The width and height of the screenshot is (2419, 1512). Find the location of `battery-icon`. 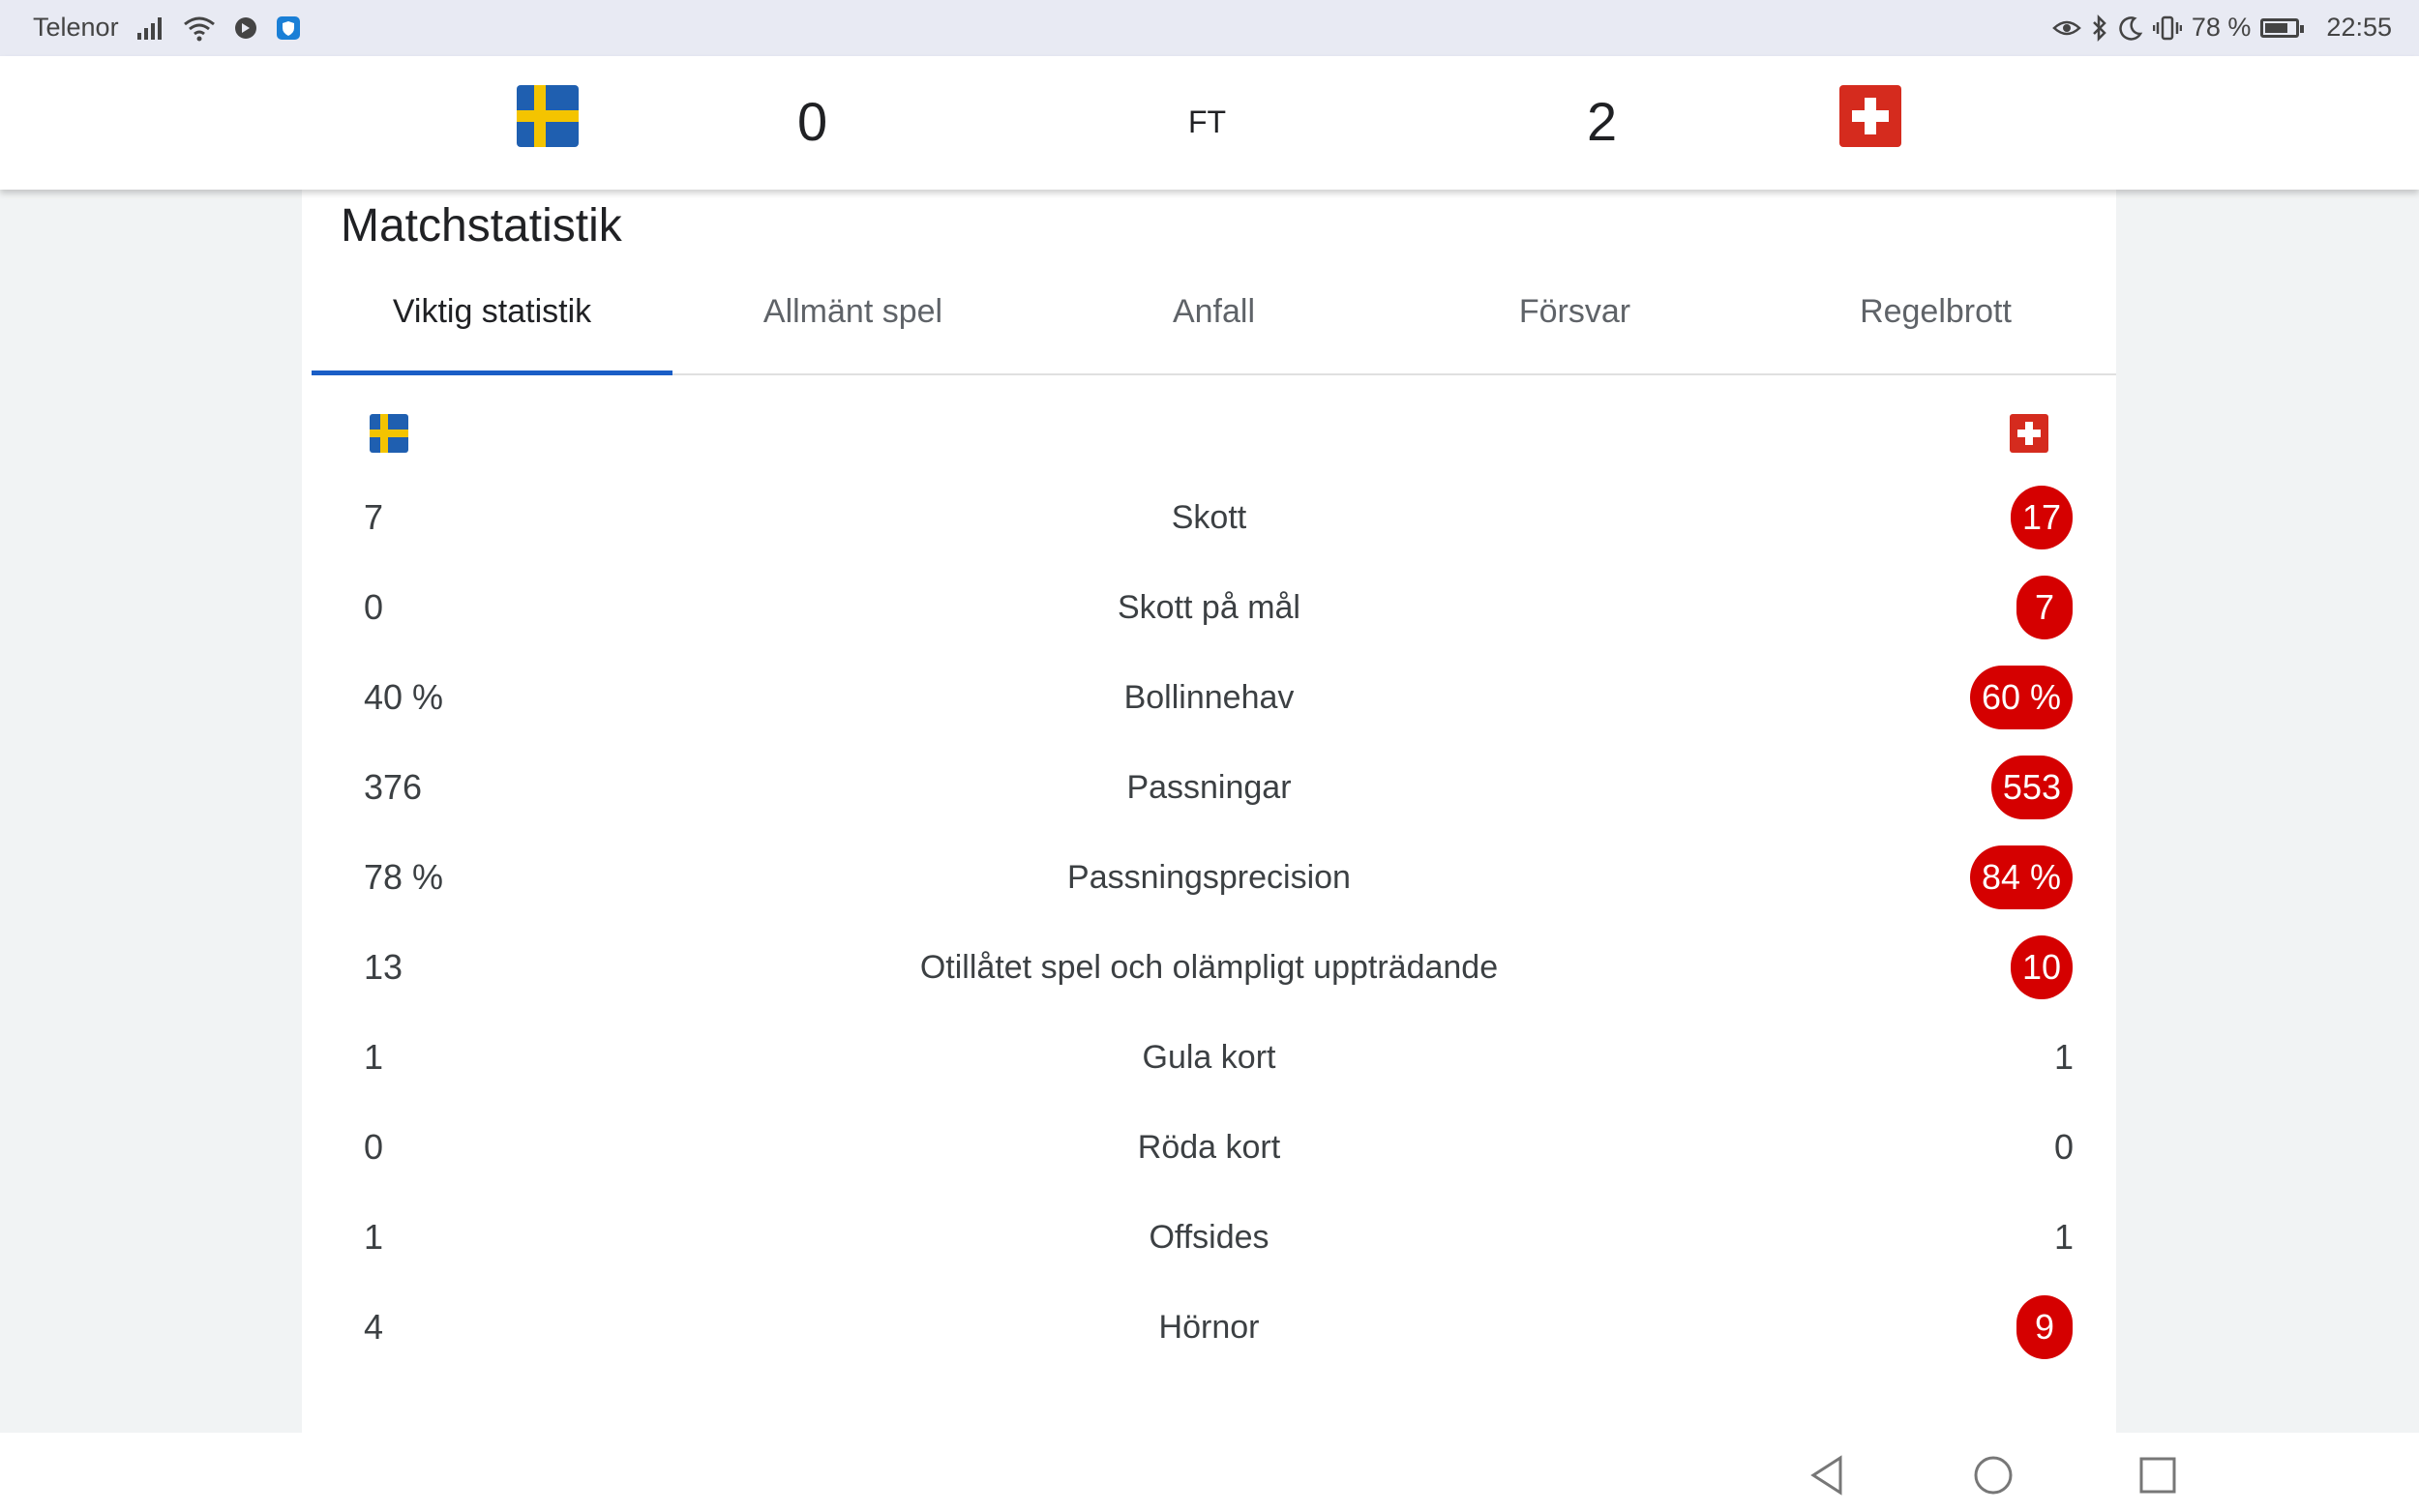

battery-icon is located at coordinates (2282, 27).